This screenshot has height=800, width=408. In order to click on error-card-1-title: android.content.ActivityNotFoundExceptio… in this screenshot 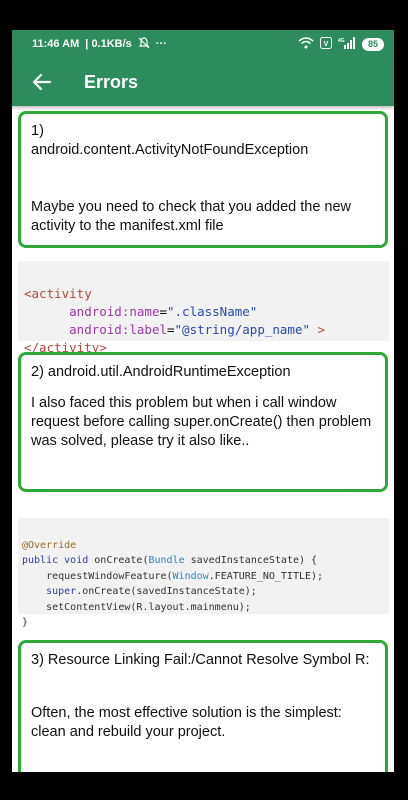, I will do `click(170, 150)`.